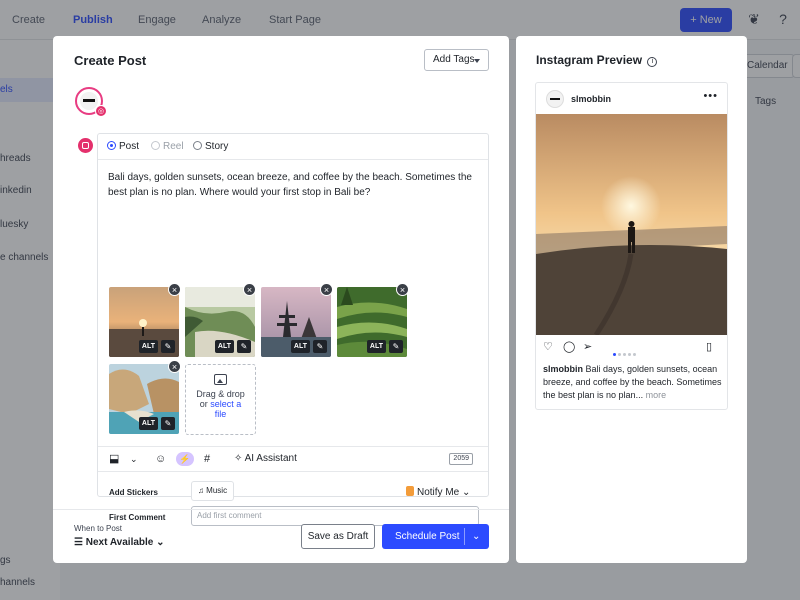 The height and width of the screenshot is (600, 800). I want to click on ai-assistant-label: AI Assistant, so click(270, 458).